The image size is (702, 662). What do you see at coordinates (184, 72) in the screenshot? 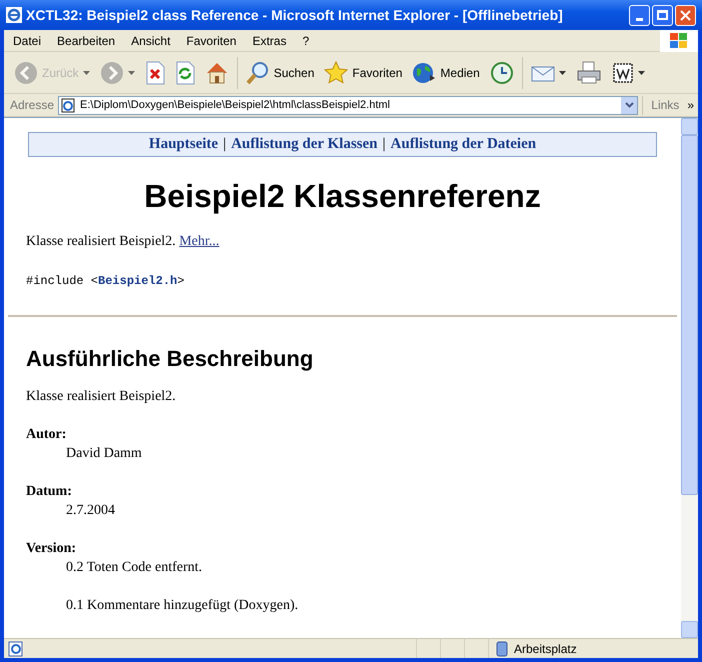
I see `refresh-icon` at bounding box center [184, 72].